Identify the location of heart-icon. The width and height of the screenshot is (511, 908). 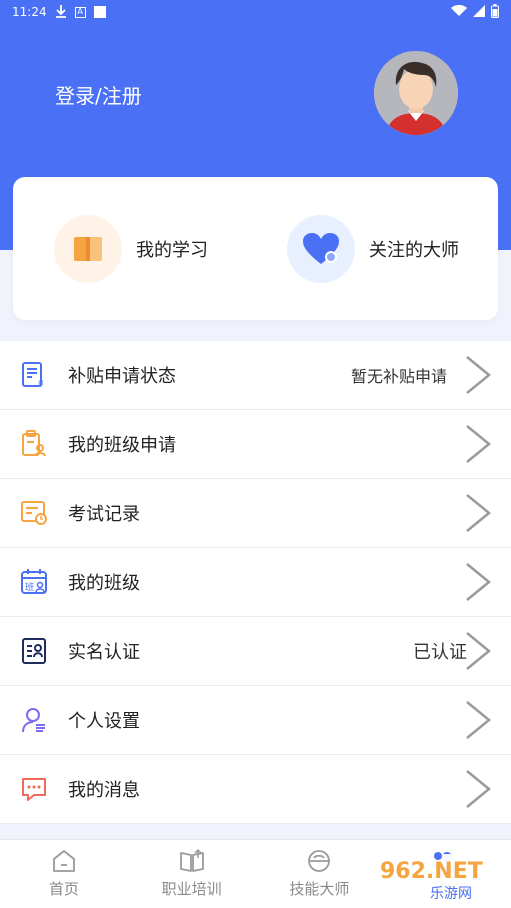
(321, 249).